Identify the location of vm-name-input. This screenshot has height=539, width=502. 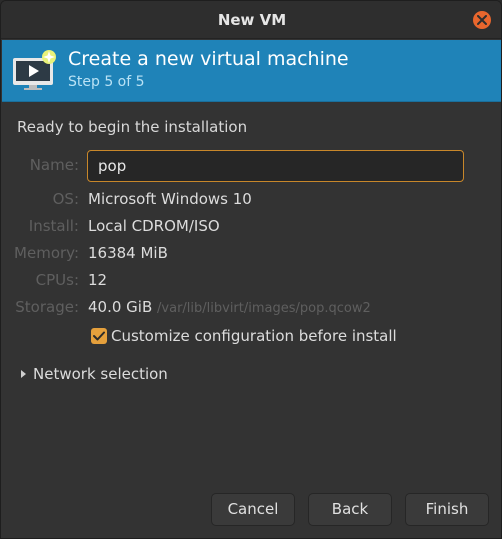
(275, 166).